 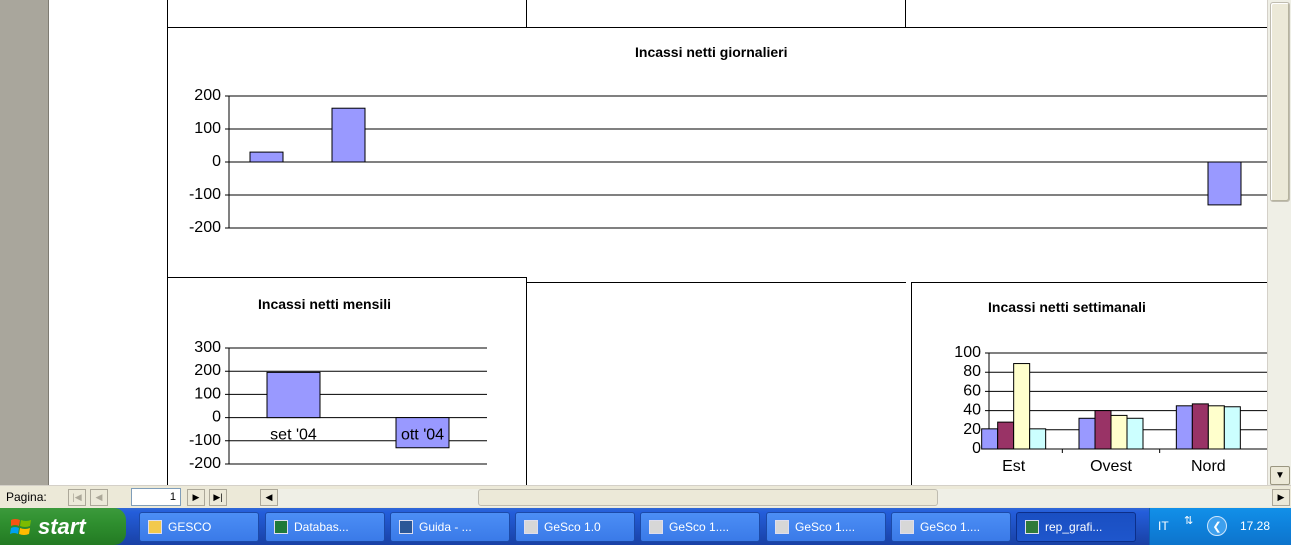 What do you see at coordinates (155, 527) in the screenshot?
I see `folder-icon` at bounding box center [155, 527].